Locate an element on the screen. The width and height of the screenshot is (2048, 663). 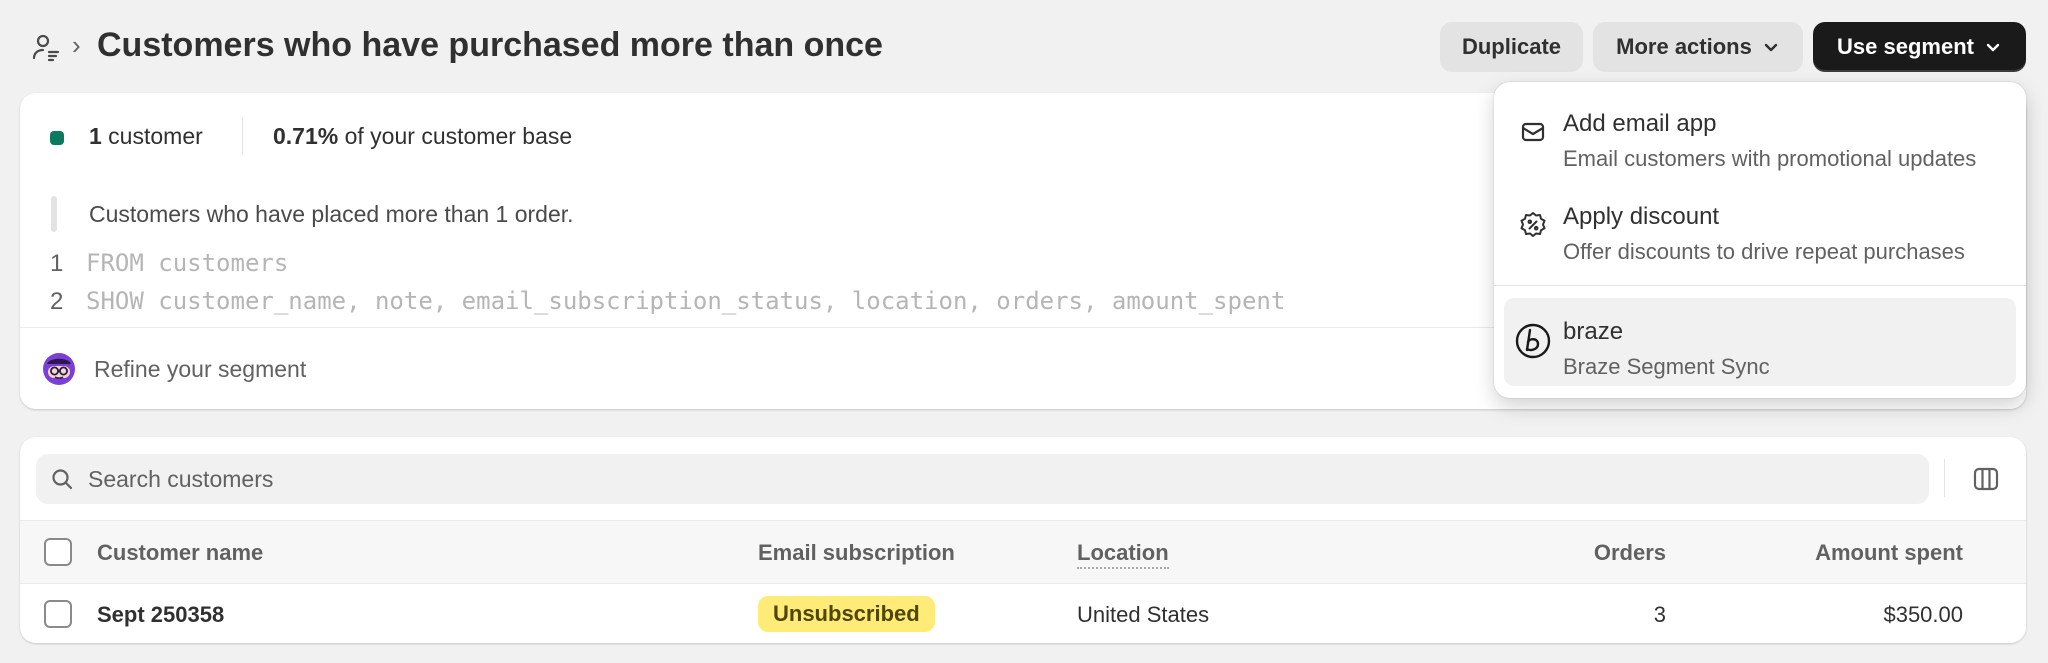
customer-count: 1 customer is located at coordinates (146, 136).